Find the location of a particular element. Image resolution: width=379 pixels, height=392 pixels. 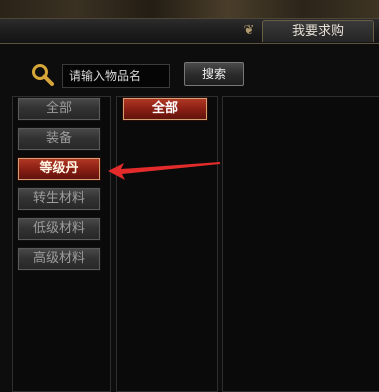

tab-buy-request: 我要求购 is located at coordinates (318, 31).